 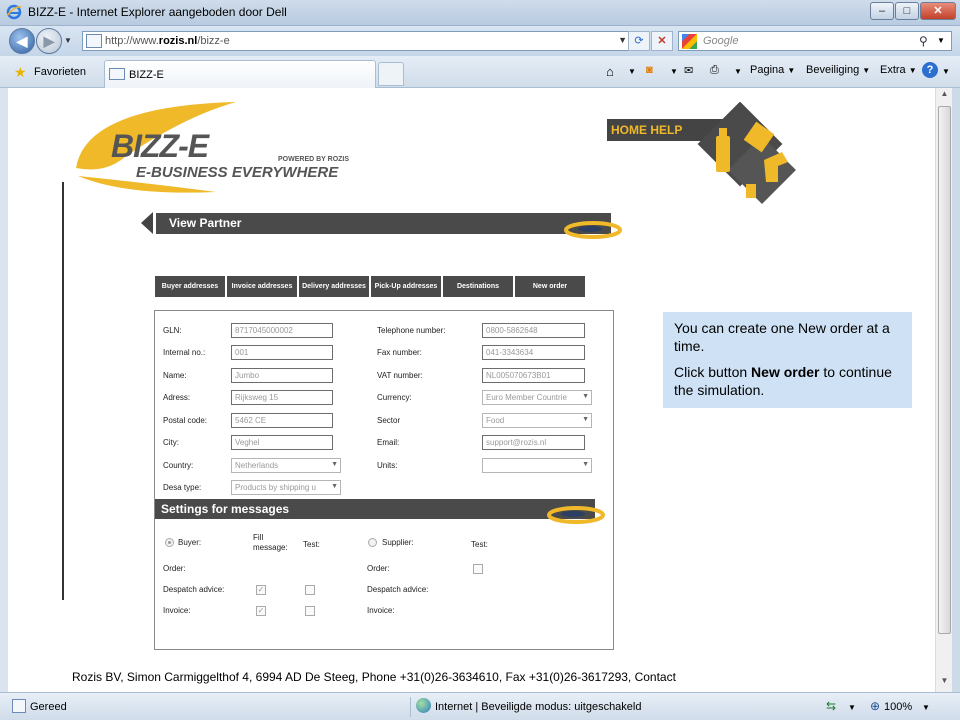 What do you see at coordinates (117, 74) in the screenshot?
I see `tab-page-icon` at bounding box center [117, 74].